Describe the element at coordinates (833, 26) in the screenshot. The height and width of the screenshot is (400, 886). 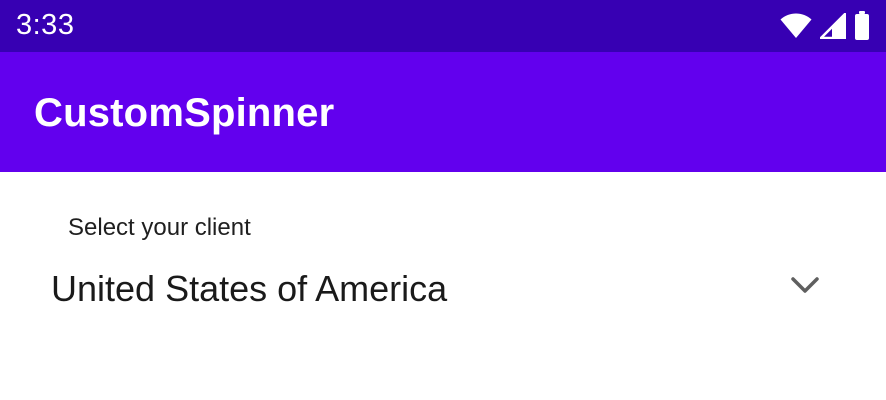
I see `cell-signal-icon` at that location.